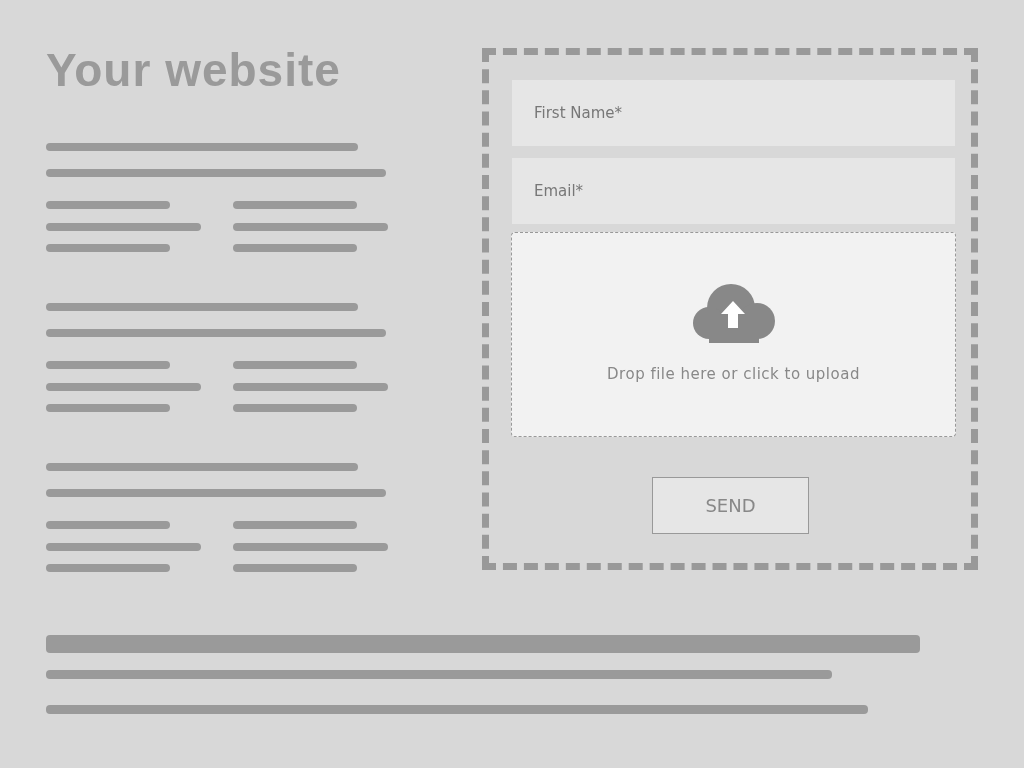 This screenshot has width=1024, height=768. What do you see at coordinates (733, 374) in the screenshot?
I see `upload-hint: Drop file here or click to upload` at bounding box center [733, 374].